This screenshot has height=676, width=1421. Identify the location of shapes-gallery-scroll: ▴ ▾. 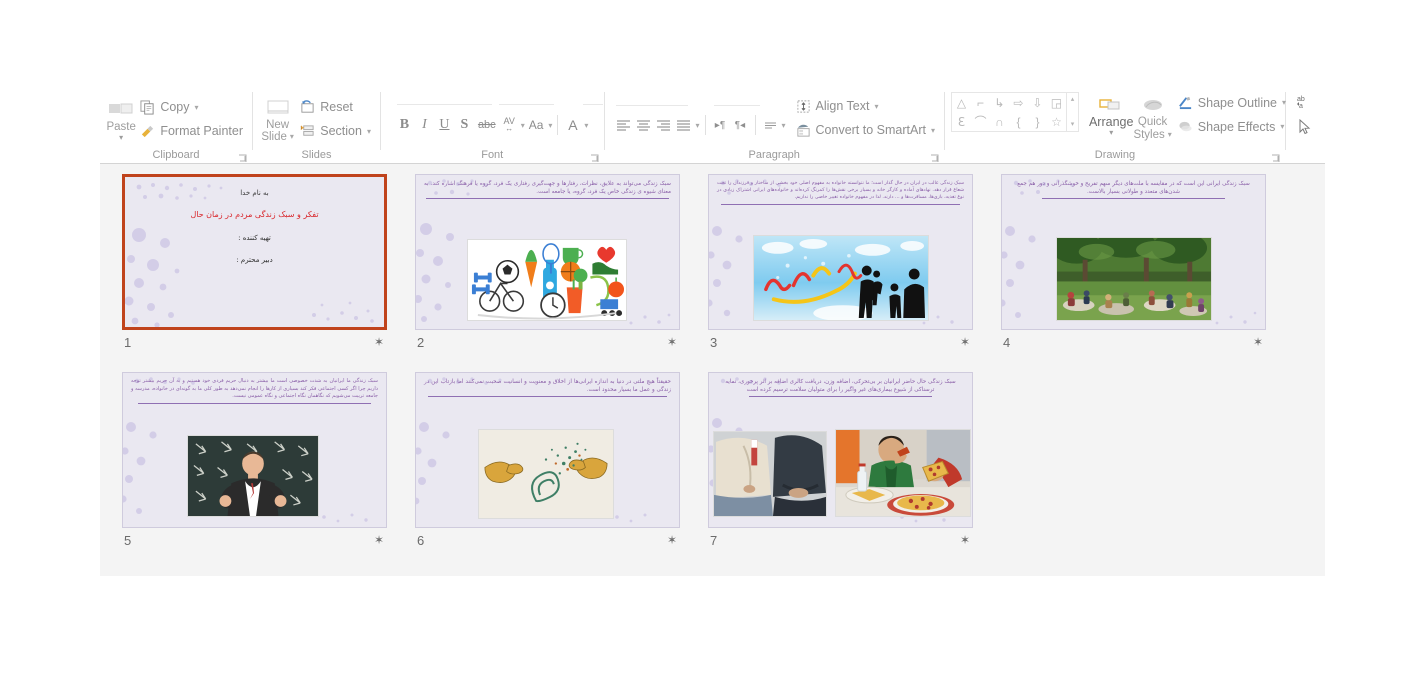
(1072, 112).